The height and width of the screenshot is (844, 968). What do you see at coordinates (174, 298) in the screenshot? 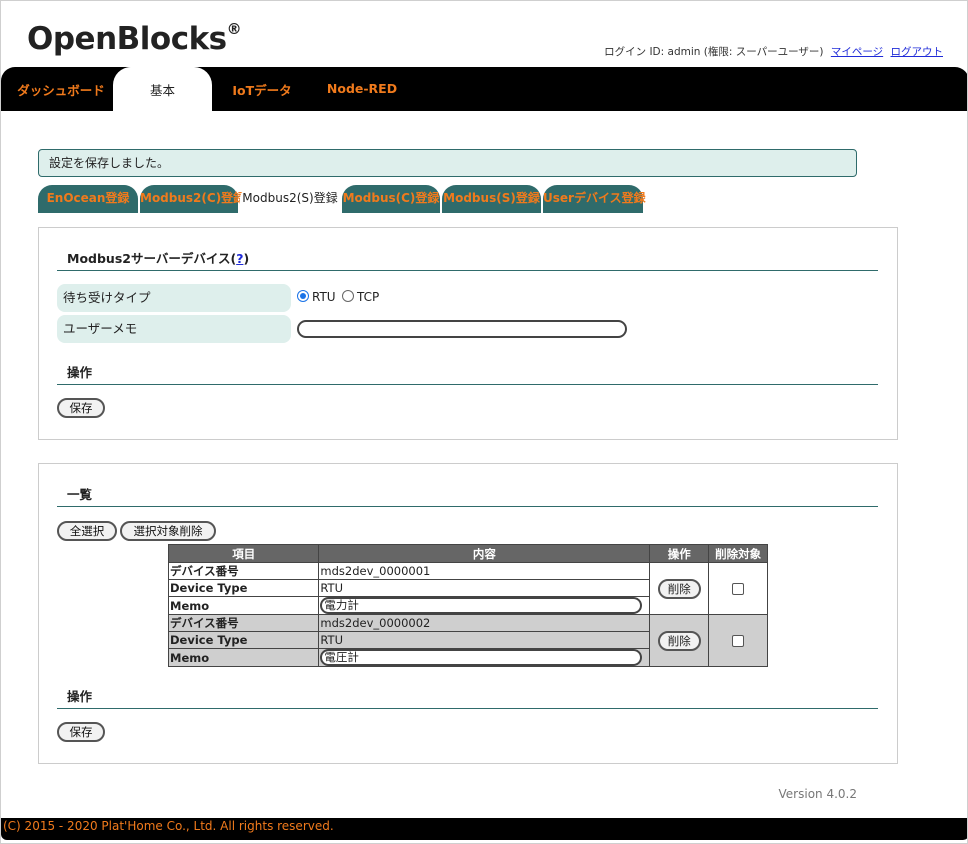
I see `wait-type-label: 待ち受けタイプ` at bounding box center [174, 298].